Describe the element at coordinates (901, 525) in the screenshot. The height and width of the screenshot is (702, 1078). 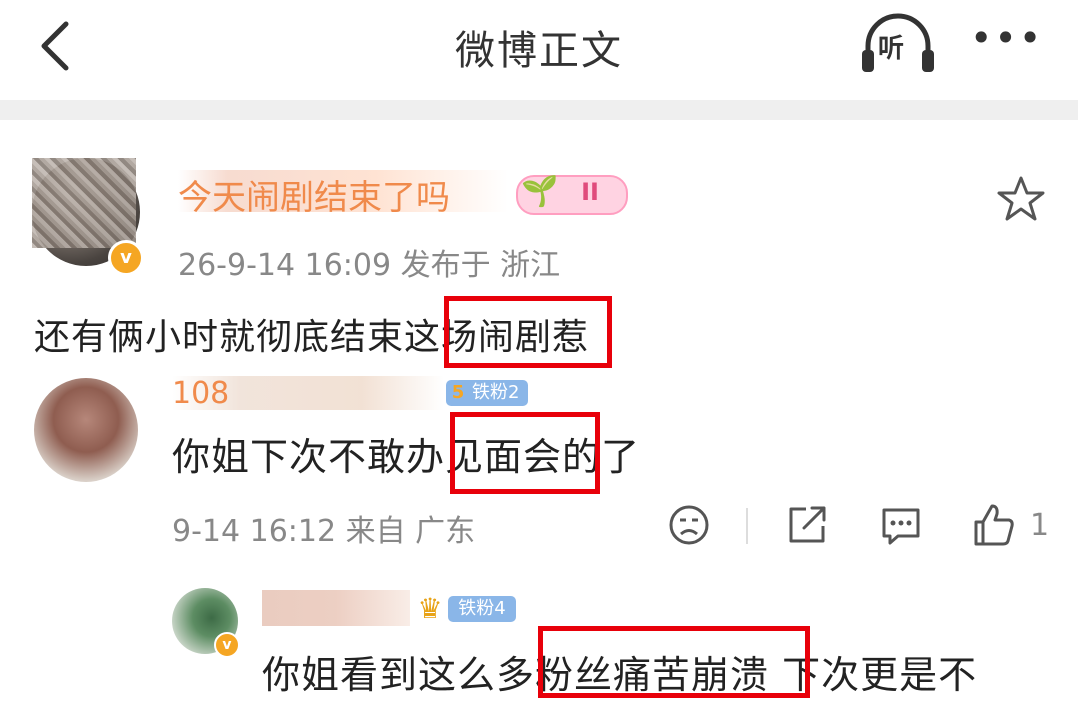
I see `comment-icon` at that location.